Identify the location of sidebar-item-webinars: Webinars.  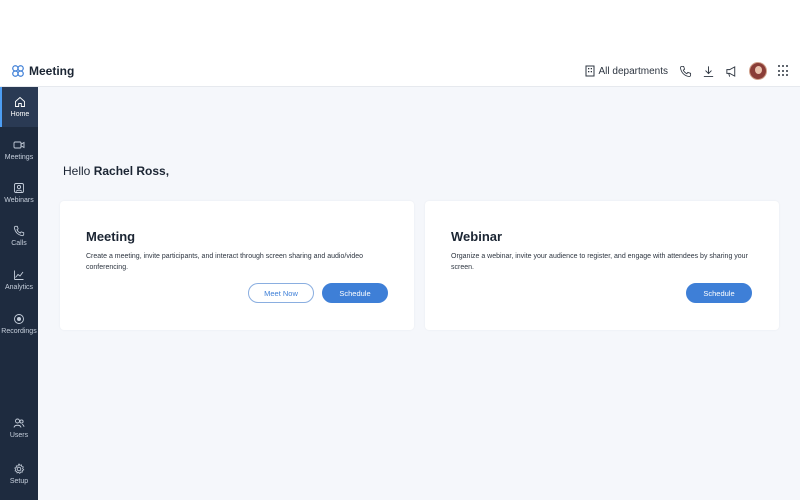
(19, 193).